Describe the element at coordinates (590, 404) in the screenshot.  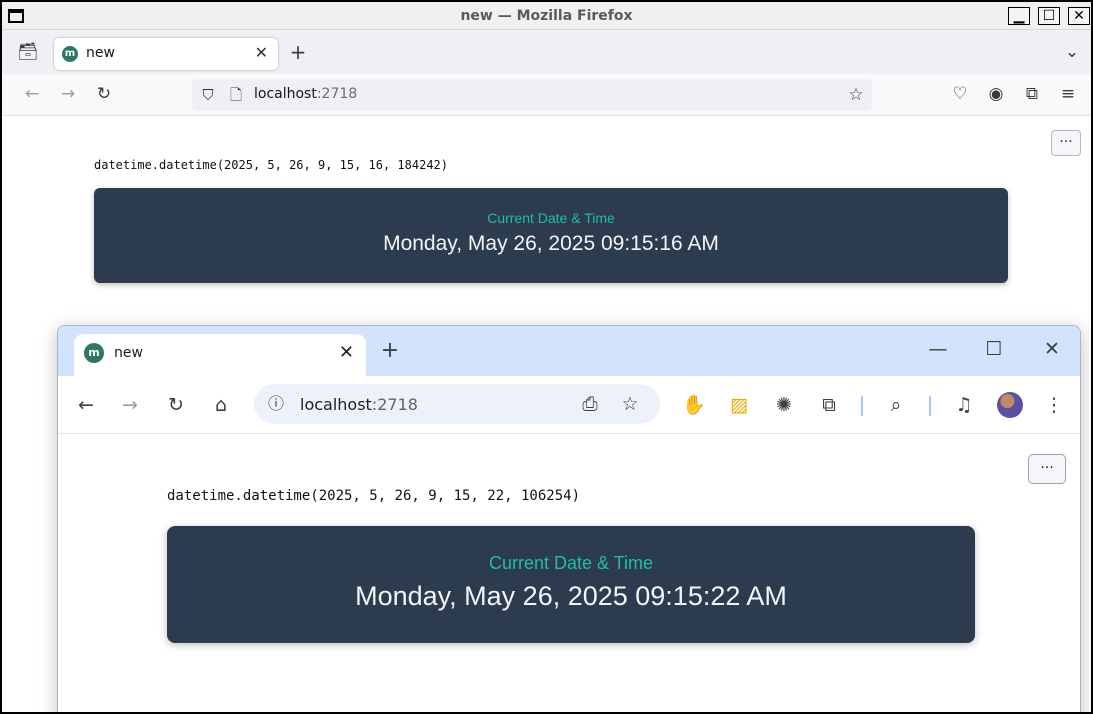
I see `install-app-icon: ⎙` at that location.